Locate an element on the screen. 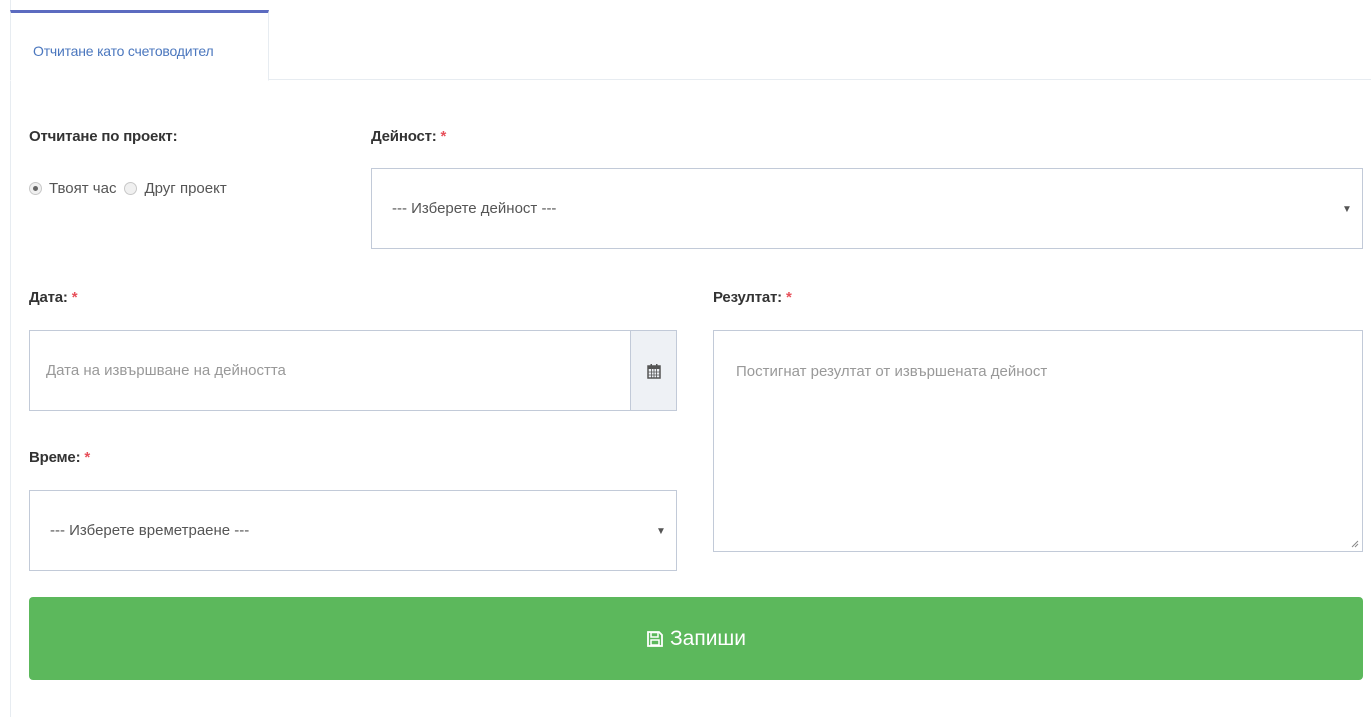 This screenshot has width=1371, height=717. calendar-icon is located at coordinates (653, 371).